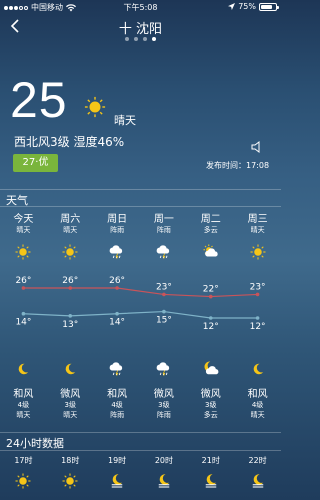  What do you see at coordinates (70, 460) in the screenshot?
I see `hour-label: 18时` at bounding box center [70, 460].